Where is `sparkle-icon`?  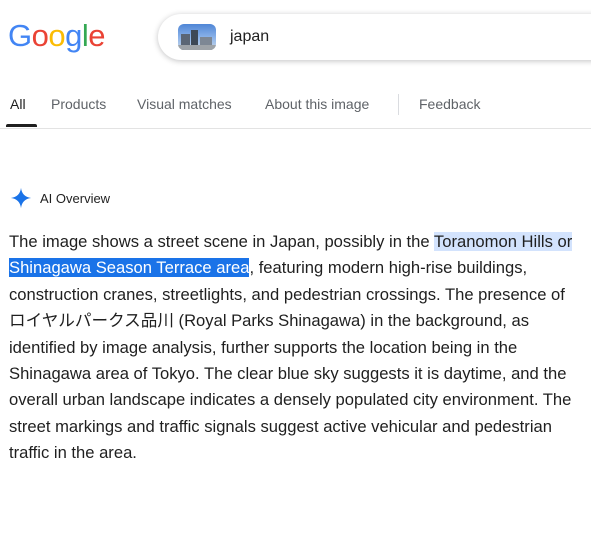
sparkle-icon is located at coordinates (21, 198).